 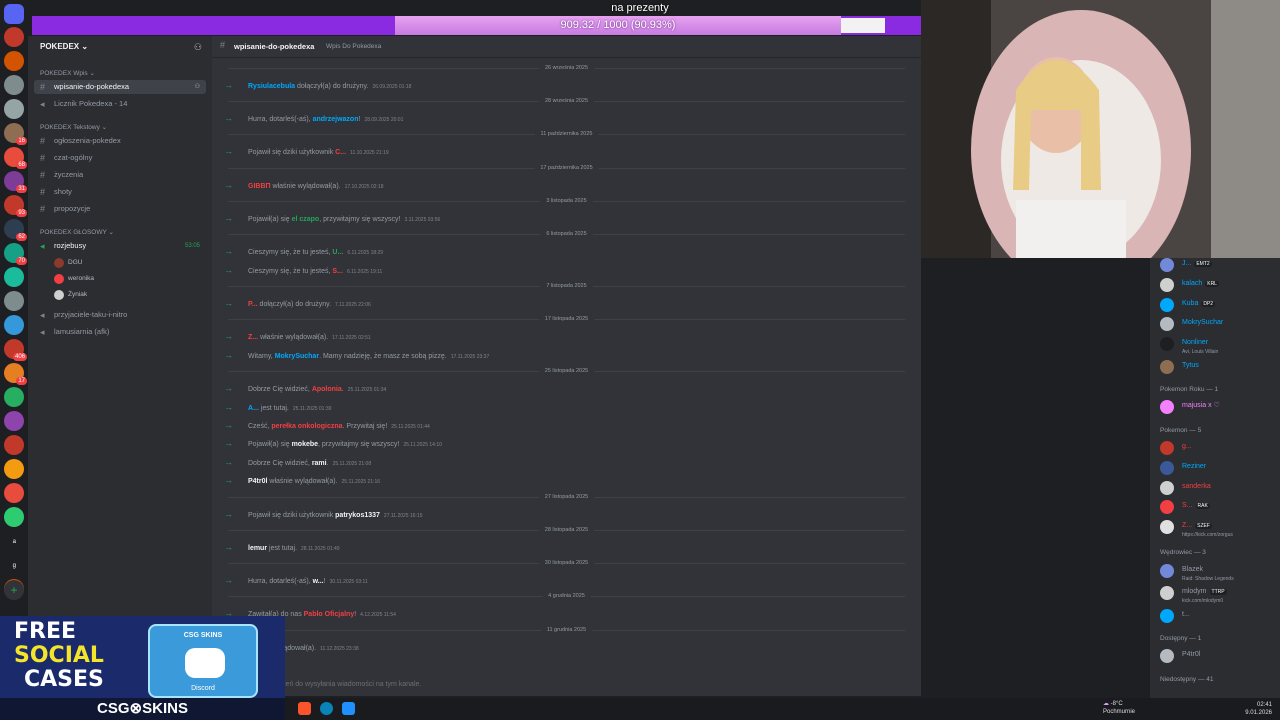 What do you see at coordinates (257, 548) in the screenshot?
I see `username-link: lemur` at bounding box center [257, 548].